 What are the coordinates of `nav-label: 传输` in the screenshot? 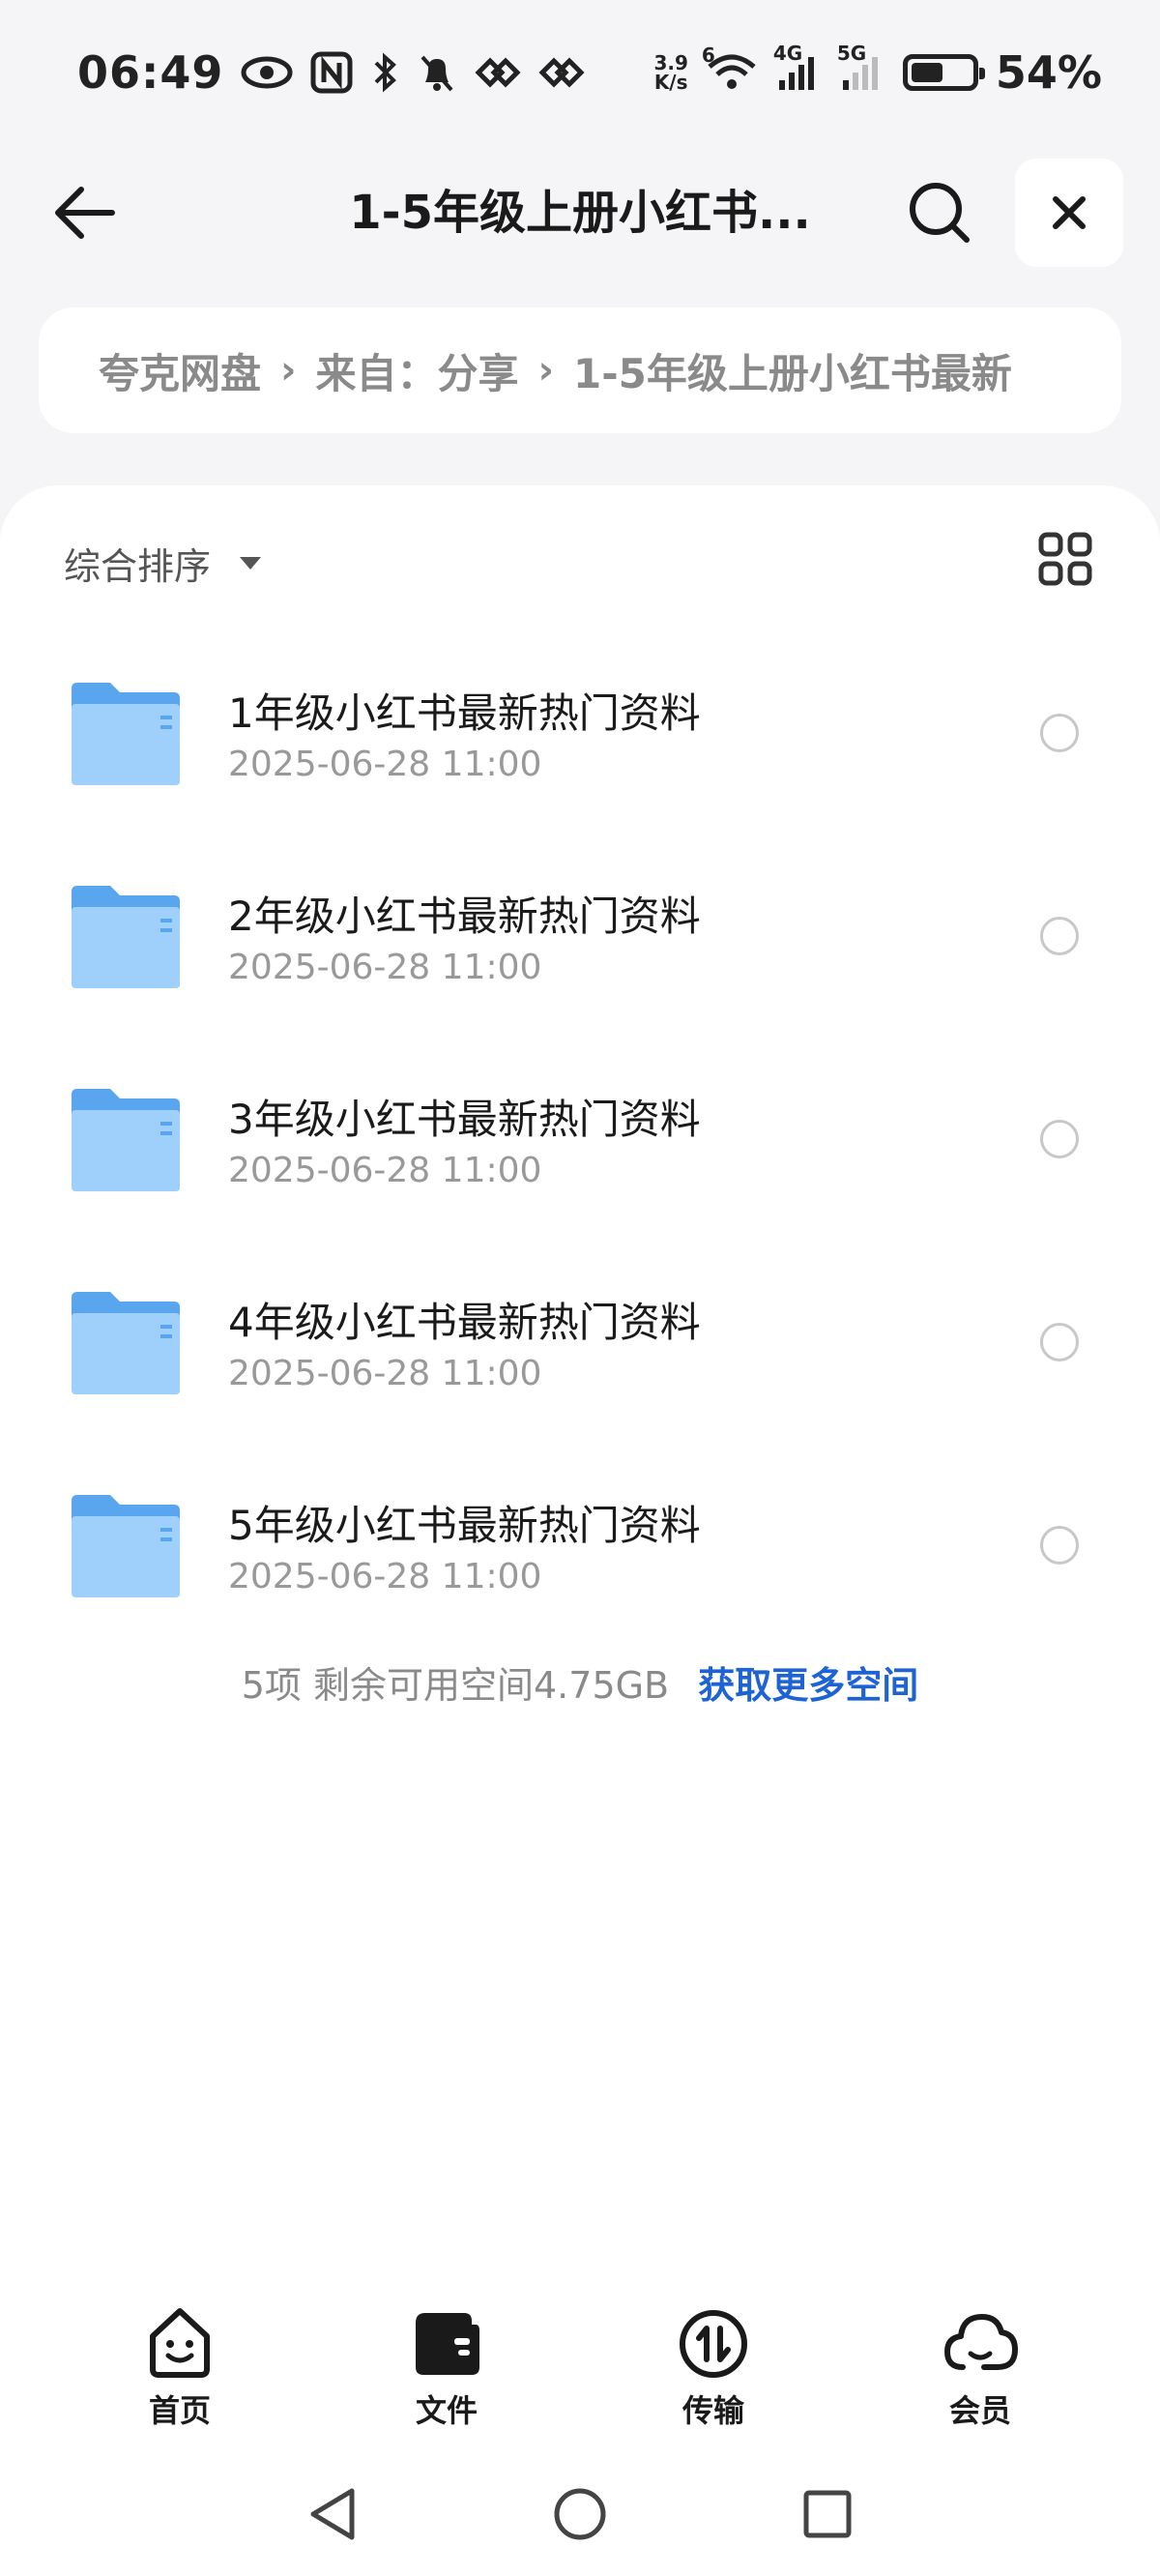 It's located at (713, 2410).